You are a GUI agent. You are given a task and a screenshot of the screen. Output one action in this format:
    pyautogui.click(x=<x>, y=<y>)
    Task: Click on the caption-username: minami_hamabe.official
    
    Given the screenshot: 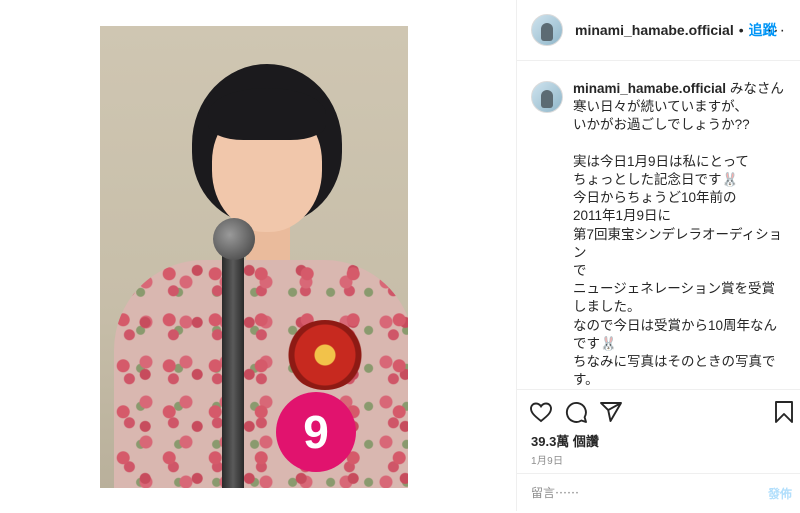 What is the action you would take?
    pyautogui.click(x=649, y=88)
    